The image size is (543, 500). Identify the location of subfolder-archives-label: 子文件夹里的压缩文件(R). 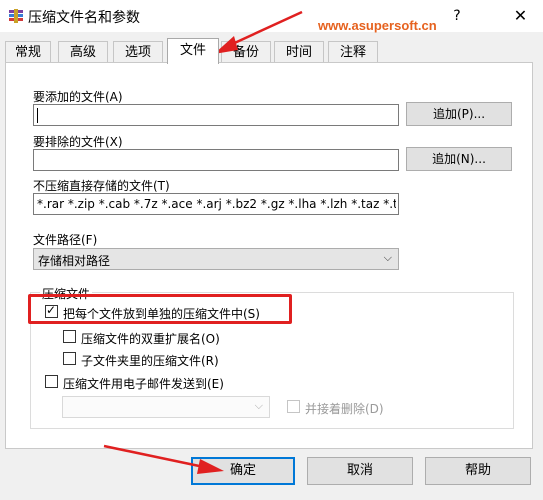
(150, 361).